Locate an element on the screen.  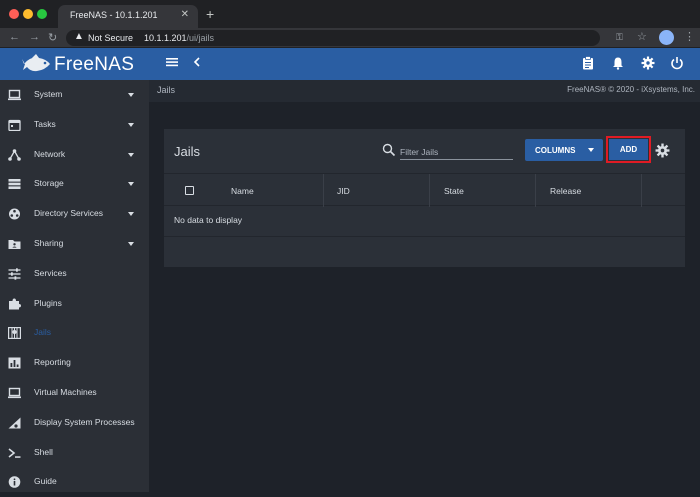
profile-avatar-icon is located at coordinates (666, 37).